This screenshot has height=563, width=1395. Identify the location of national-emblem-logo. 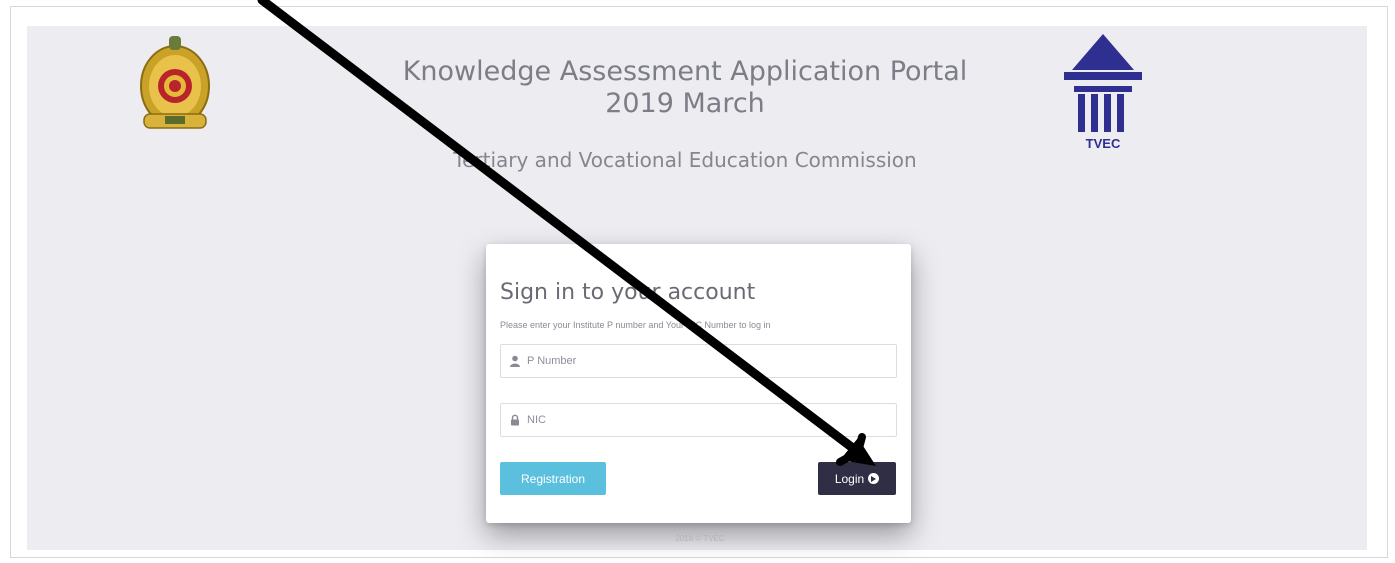
(175, 82).